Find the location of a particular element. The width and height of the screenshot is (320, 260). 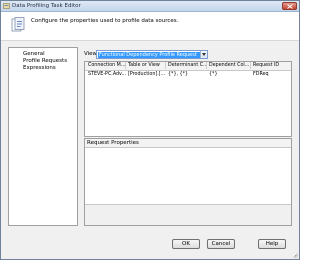

request-properties-label: Request Properties is located at coordinates (113, 143).